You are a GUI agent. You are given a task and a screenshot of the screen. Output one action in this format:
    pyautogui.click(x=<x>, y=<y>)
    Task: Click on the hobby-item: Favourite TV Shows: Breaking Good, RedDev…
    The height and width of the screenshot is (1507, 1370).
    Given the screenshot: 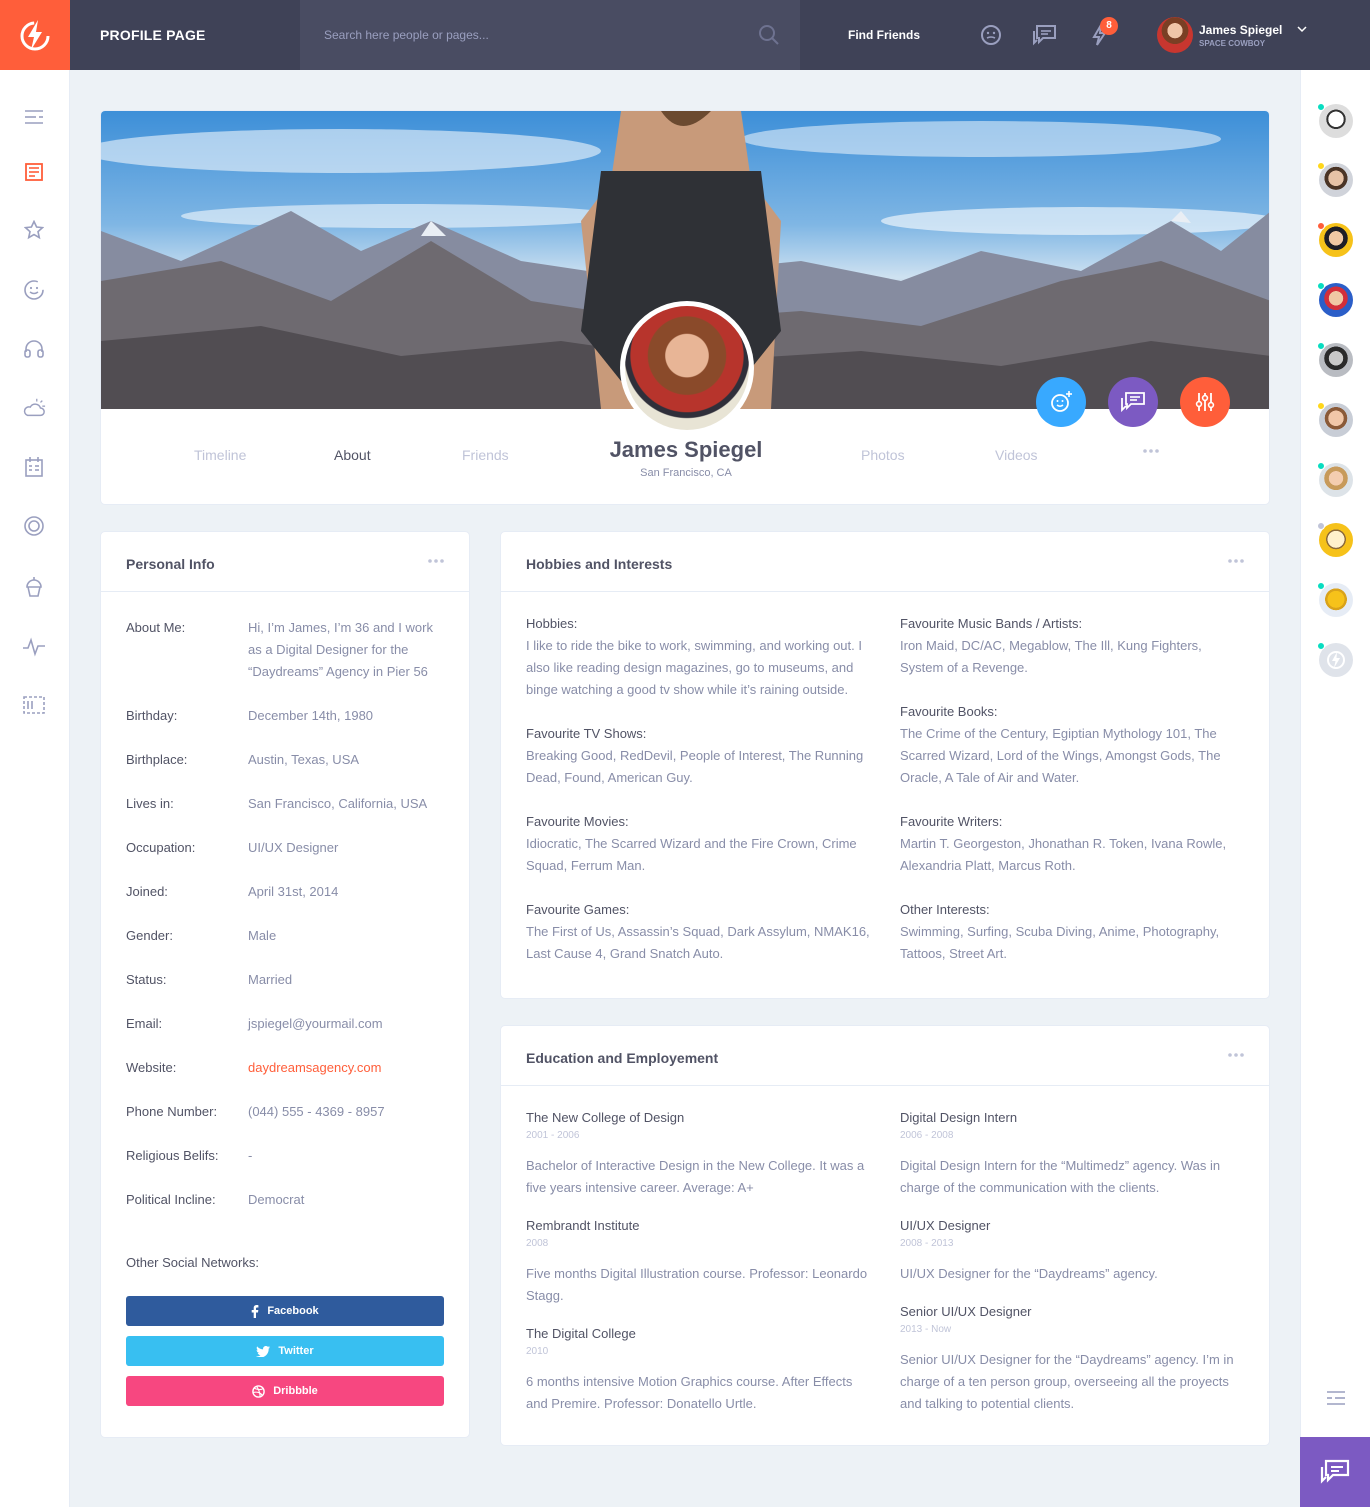 What is the action you would take?
    pyautogui.click(x=698, y=756)
    